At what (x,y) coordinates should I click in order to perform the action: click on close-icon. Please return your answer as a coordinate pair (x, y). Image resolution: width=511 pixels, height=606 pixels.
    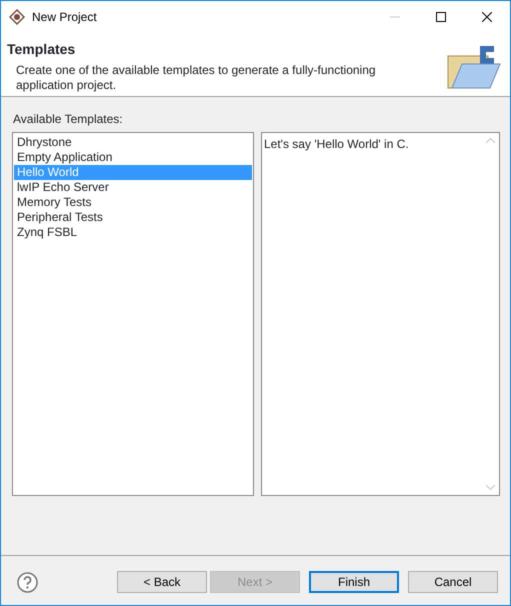
    Looking at the image, I should click on (487, 17).